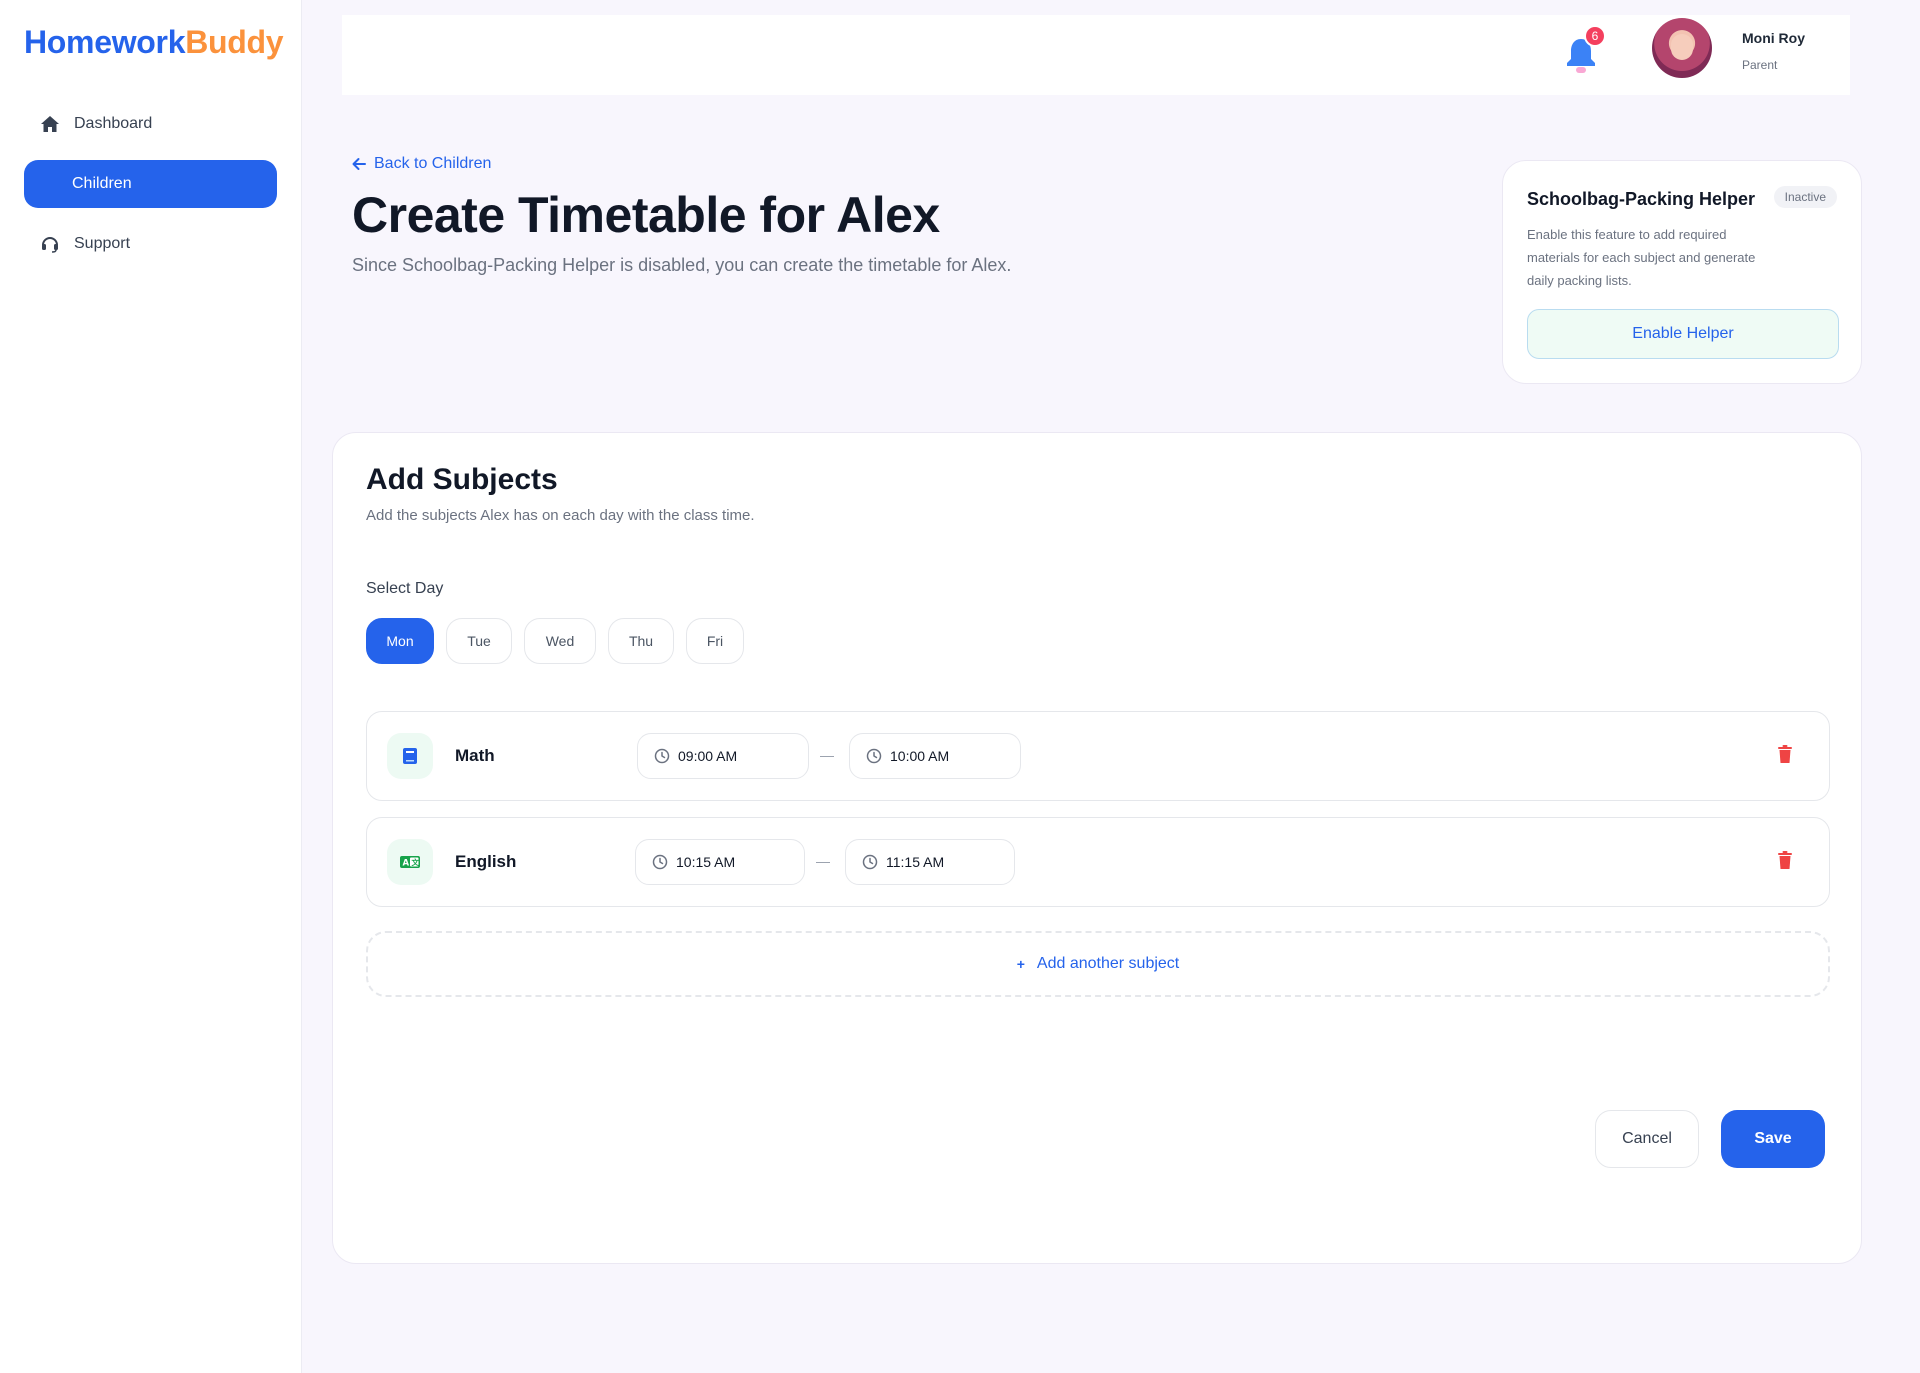  What do you see at coordinates (646, 215) in the screenshot?
I see `page-title: Create Timetable for Alex` at bounding box center [646, 215].